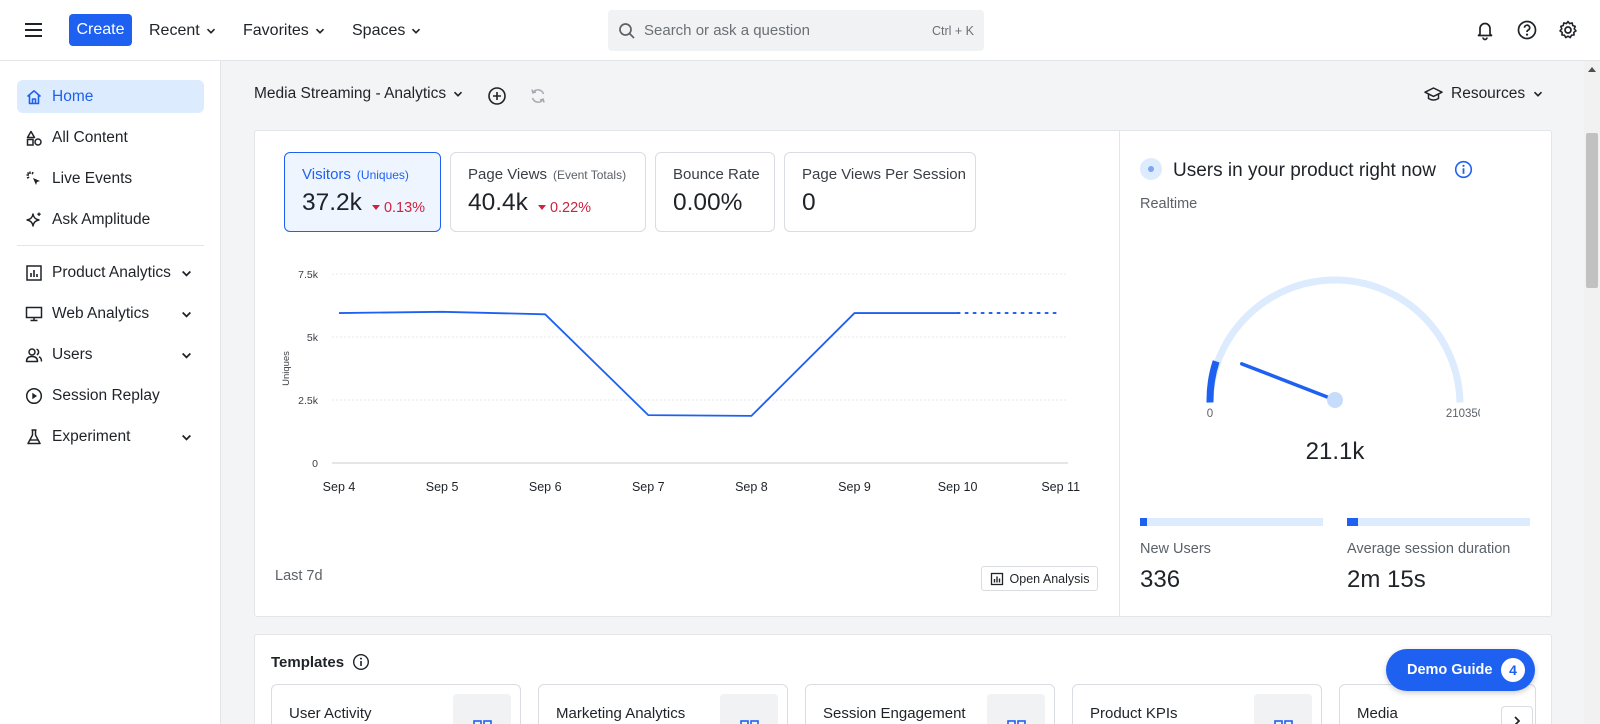  What do you see at coordinates (326, 174) in the screenshot?
I see `metric-label: Visitors` at bounding box center [326, 174].